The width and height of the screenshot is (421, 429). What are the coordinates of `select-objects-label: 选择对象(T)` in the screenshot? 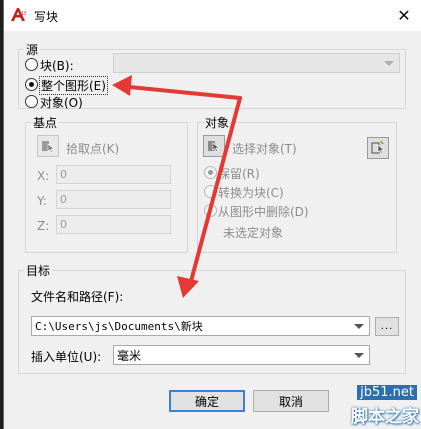 It's located at (264, 149).